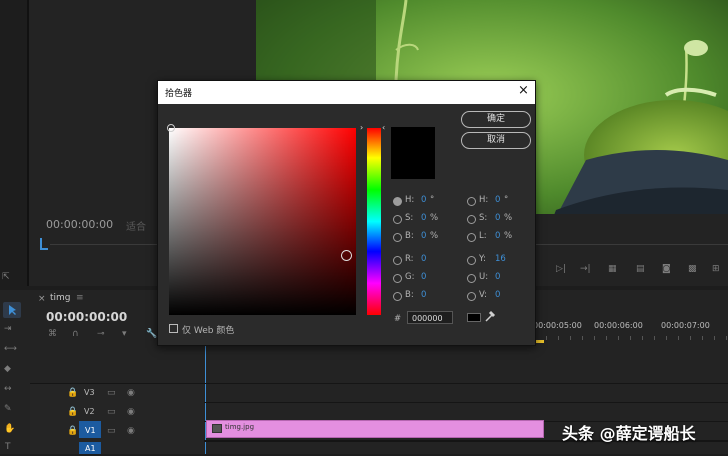  What do you see at coordinates (618, 325) in the screenshot?
I see `ruler-mark: 00:00:06:00` at bounding box center [618, 325].